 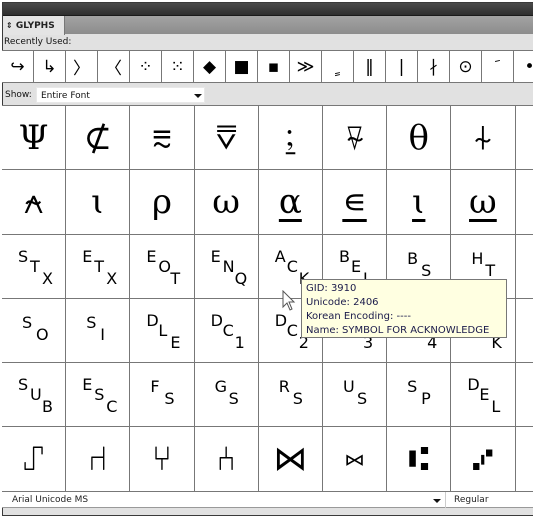 What do you see at coordinates (18, 66) in the screenshot?
I see `recent-glyph-cell: ↪` at bounding box center [18, 66].